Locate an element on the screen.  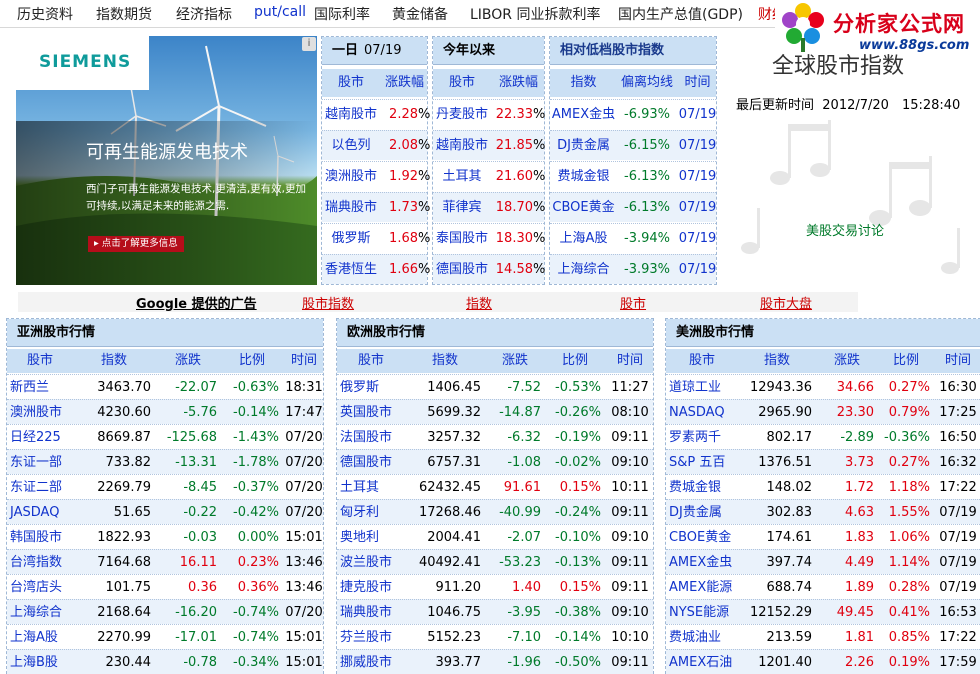
time-cell: 16:53 is located at coordinates (958, 612).